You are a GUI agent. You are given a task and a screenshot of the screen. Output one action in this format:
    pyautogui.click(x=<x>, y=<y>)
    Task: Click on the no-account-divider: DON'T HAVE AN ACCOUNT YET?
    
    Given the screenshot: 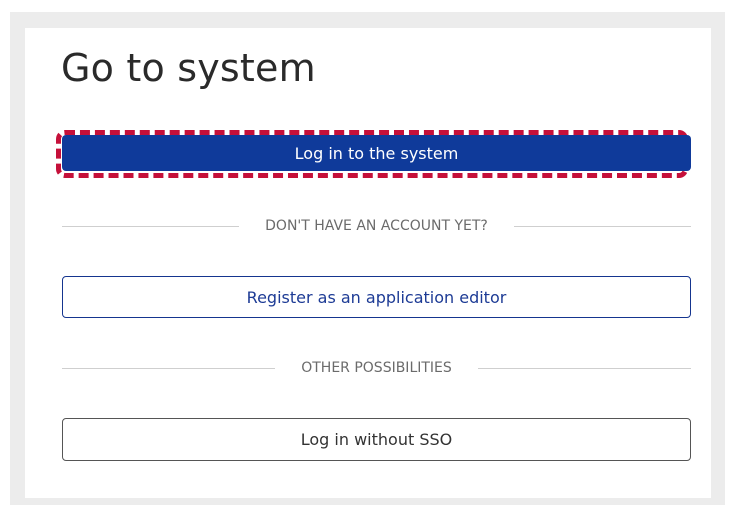 What is the action you would take?
    pyautogui.click(x=376, y=226)
    